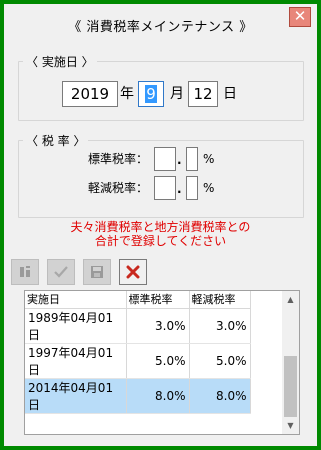 This screenshot has height=450, width=321. Describe the element at coordinates (158, 396) in the screenshot. I see `row-standard-rate: 8.0%` at that location.